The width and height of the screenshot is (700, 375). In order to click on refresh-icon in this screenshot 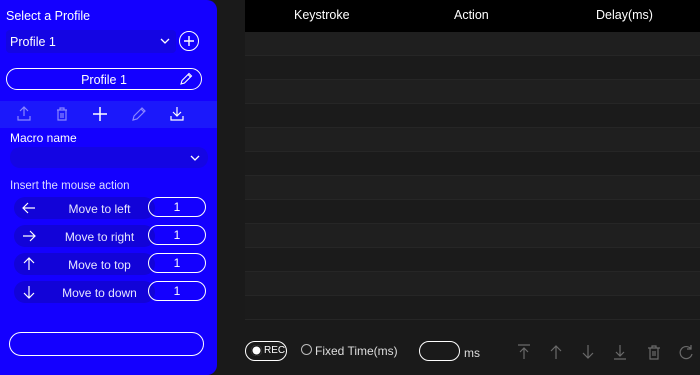, I will do `click(686, 352)`.